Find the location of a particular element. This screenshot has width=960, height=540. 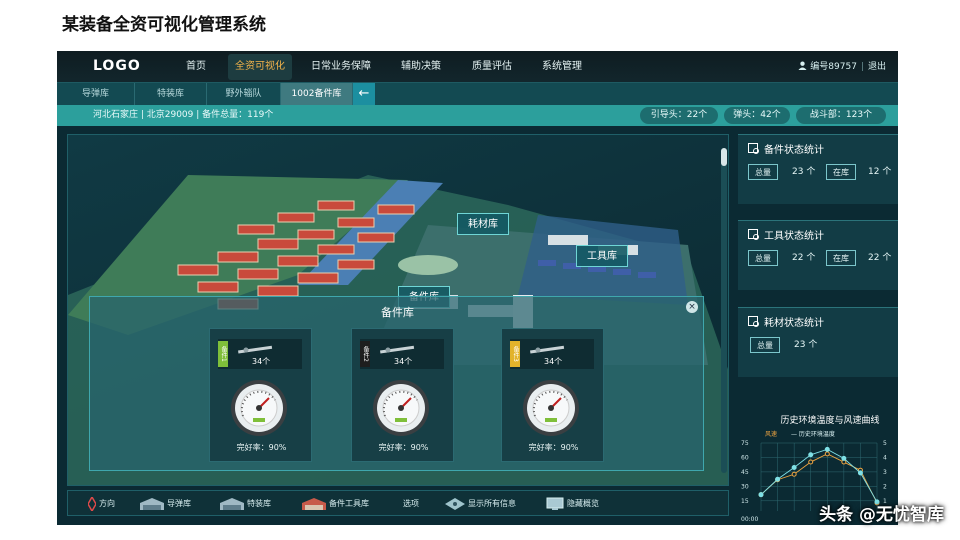

tool-special-depot: 特装库 is located at coordinates (245, 504).